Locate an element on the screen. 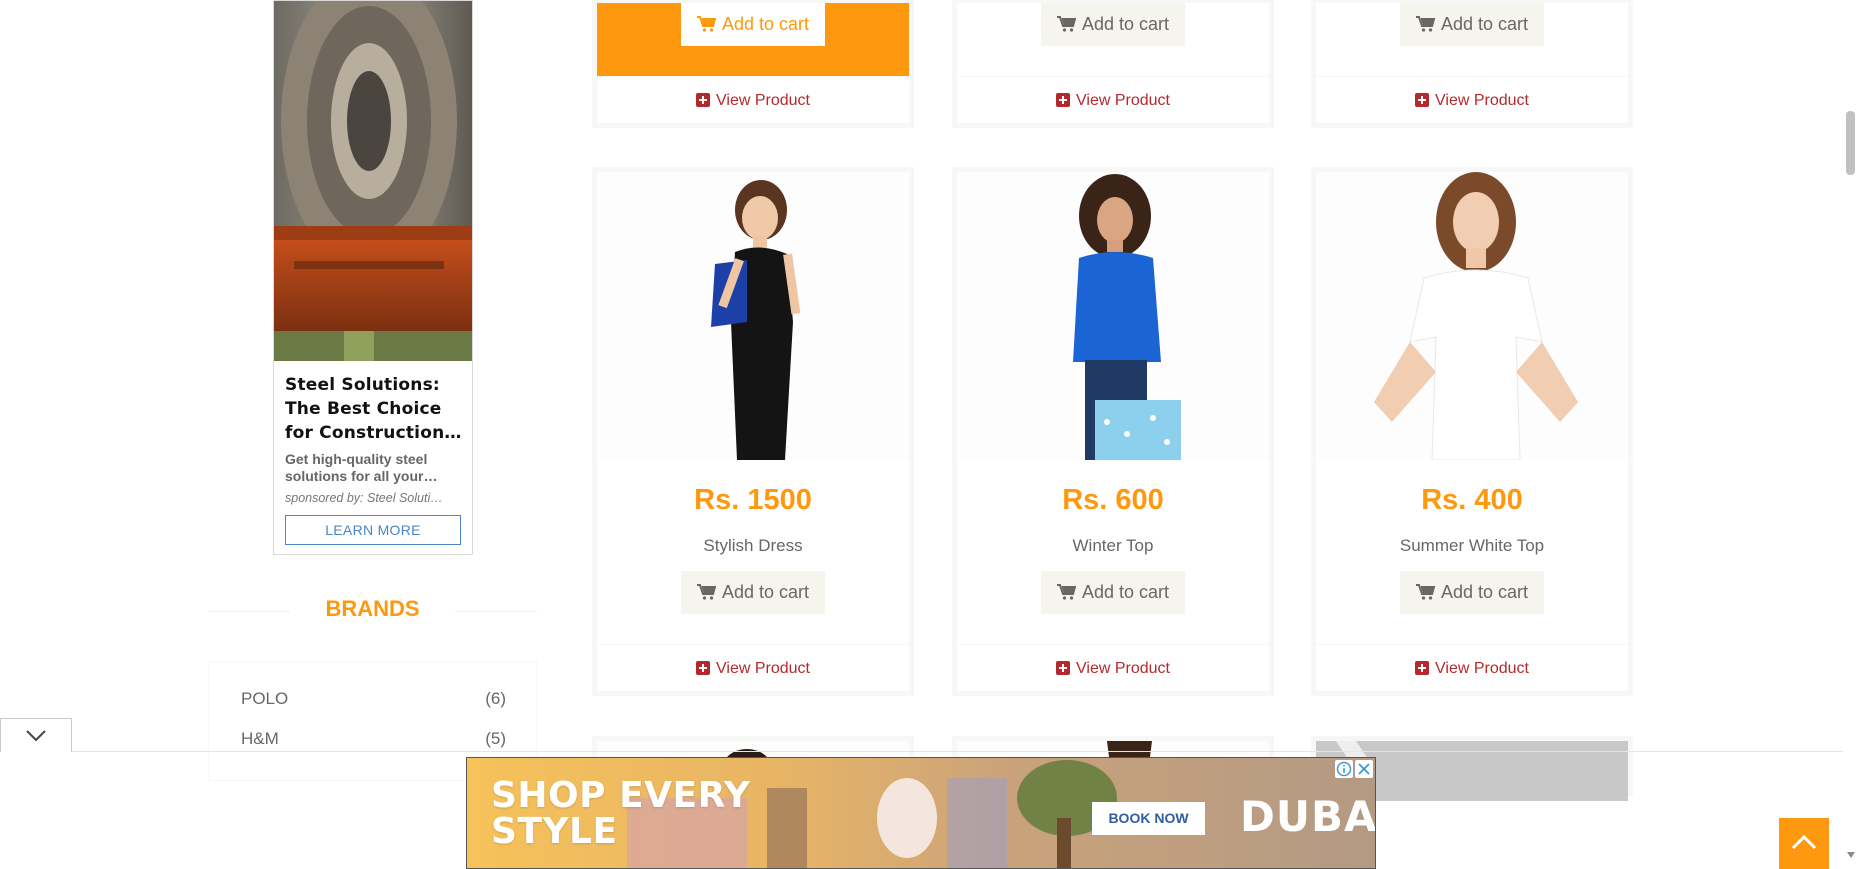 This screenshot has width=1860, height=869. book-now-button: BOOK NOW is located at coordinates (1148, 818).